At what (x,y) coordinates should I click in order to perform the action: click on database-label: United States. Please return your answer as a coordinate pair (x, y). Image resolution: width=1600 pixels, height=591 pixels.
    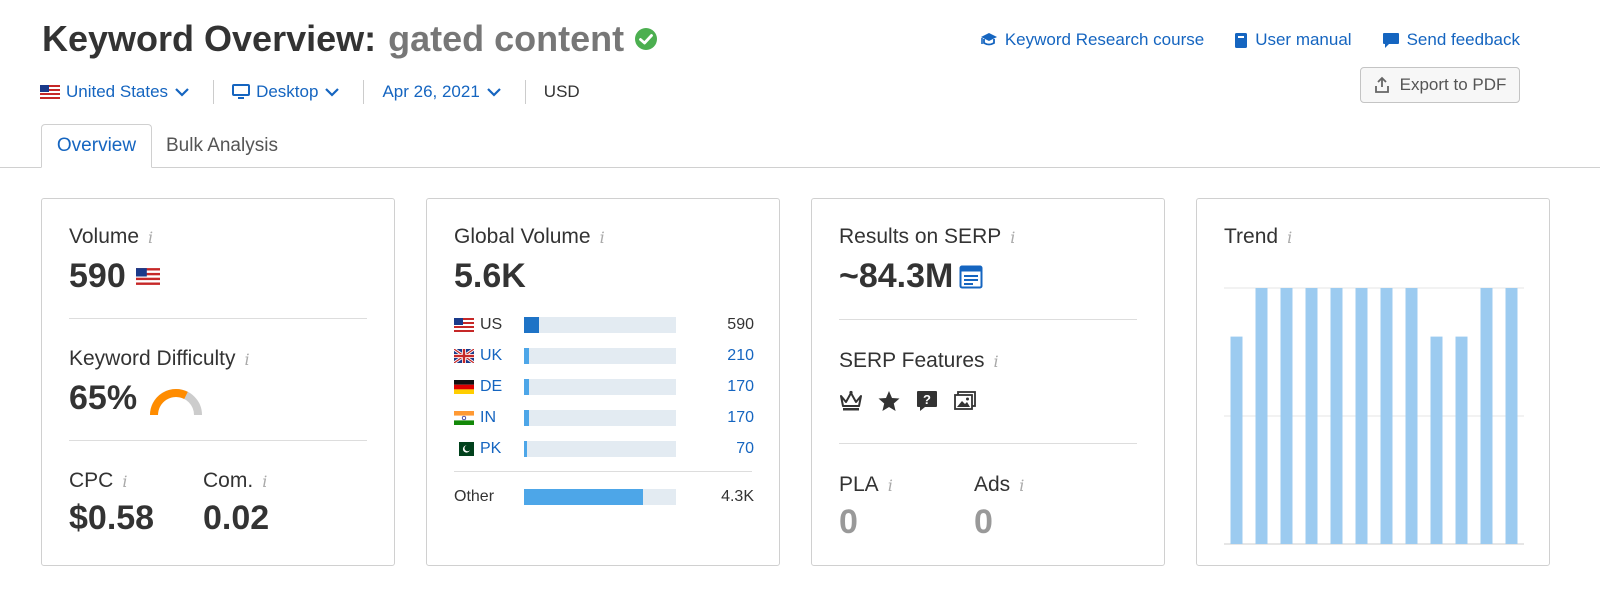
    Looking at the image, I should click on (117, 91).